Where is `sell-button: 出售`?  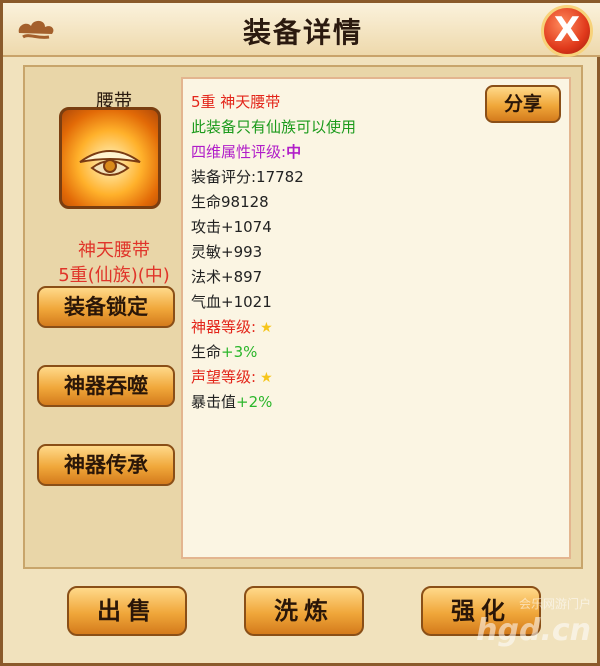 sell-button: 出售 is located at coordinates (127, 611).